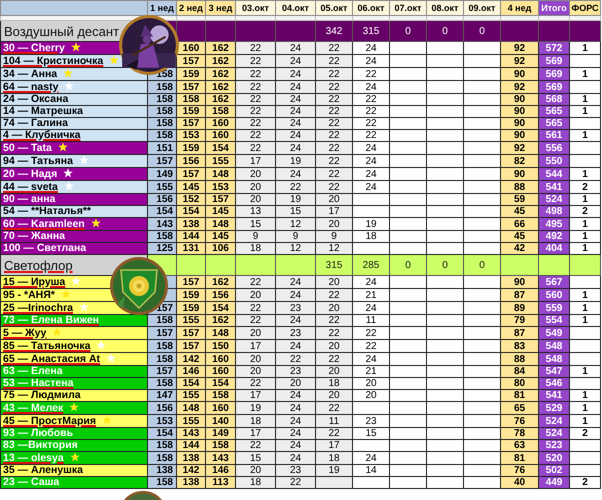 Image resolution: width=602 pixels, height=500 pixels. Describe the element at coordinates (162, 8) in the screenshot. I see `column-header: 1 нед` at that location.